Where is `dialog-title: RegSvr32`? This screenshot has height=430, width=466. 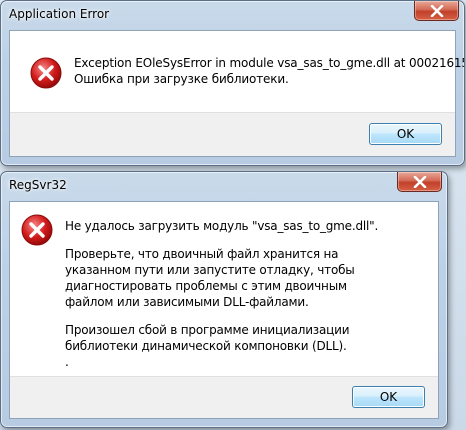 dialog-title: RegSvr32 is located at coordinates (38, 185).